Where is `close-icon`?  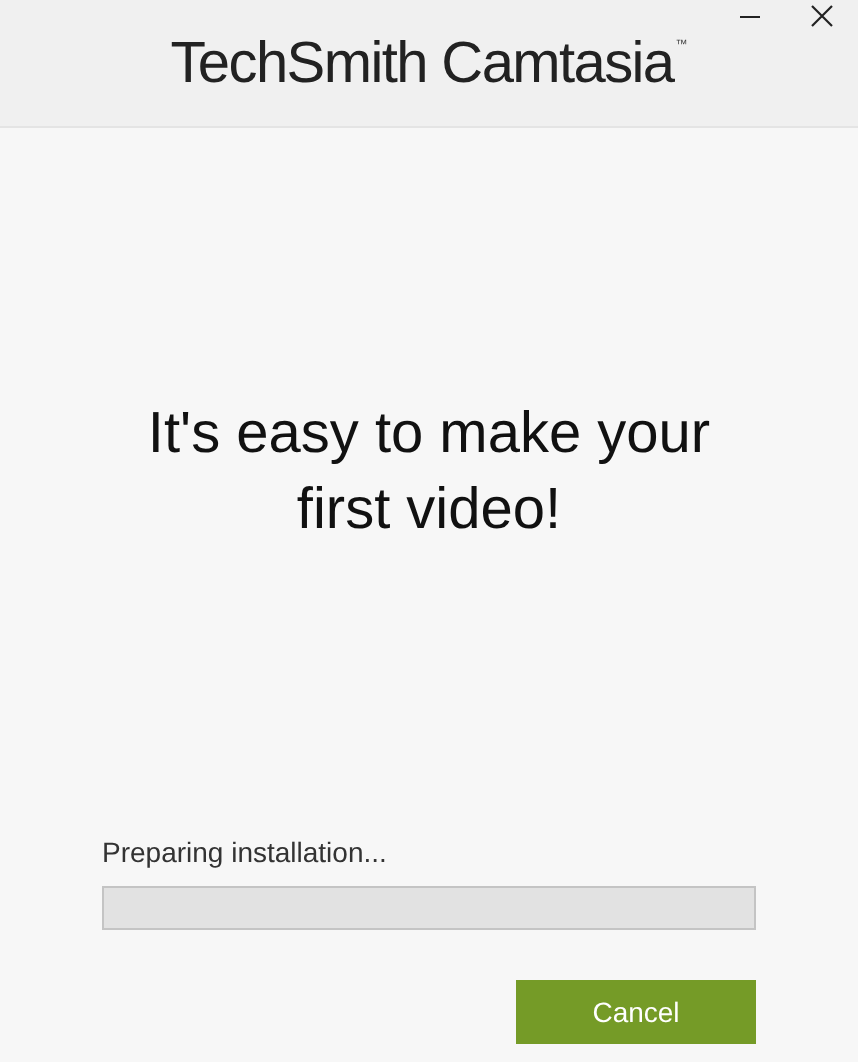 close-icon is located at coordinates (822, 16).